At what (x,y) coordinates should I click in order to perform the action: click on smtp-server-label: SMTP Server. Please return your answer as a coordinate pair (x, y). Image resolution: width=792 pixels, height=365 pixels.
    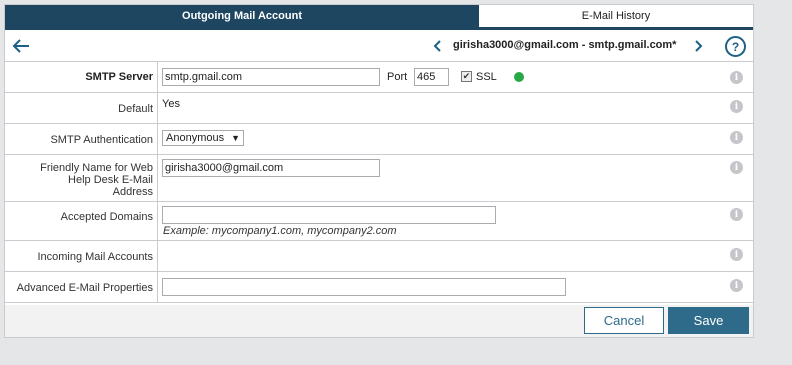
    Looking at the image, I should click on (81, 77).